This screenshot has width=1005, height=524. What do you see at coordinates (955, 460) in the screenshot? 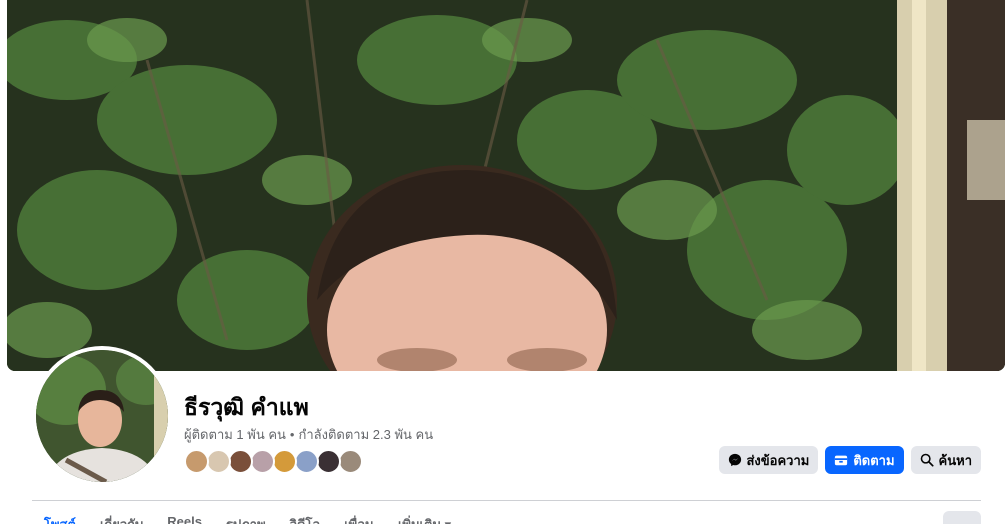
I see `search-button-label: ค้นหา` at bounding box center [955, 460].